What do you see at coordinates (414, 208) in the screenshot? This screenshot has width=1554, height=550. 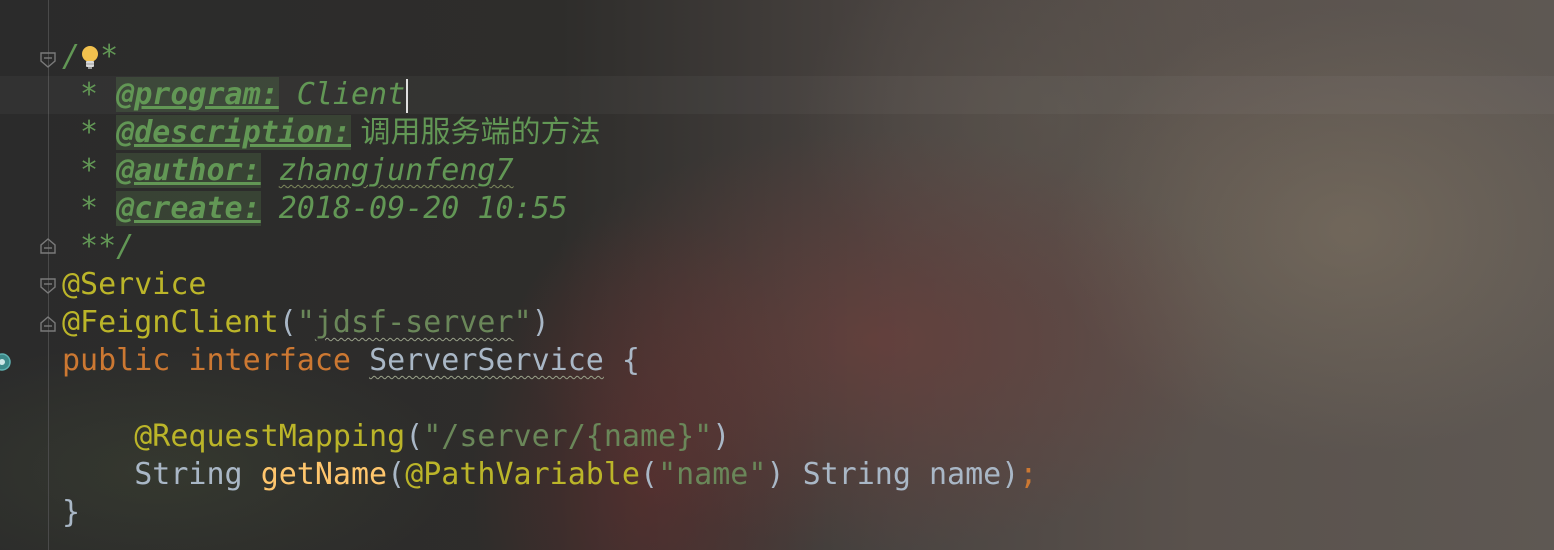 I see `javadoc-value-create: 2018-09-20 10:55` at bounding box center [414, 208].